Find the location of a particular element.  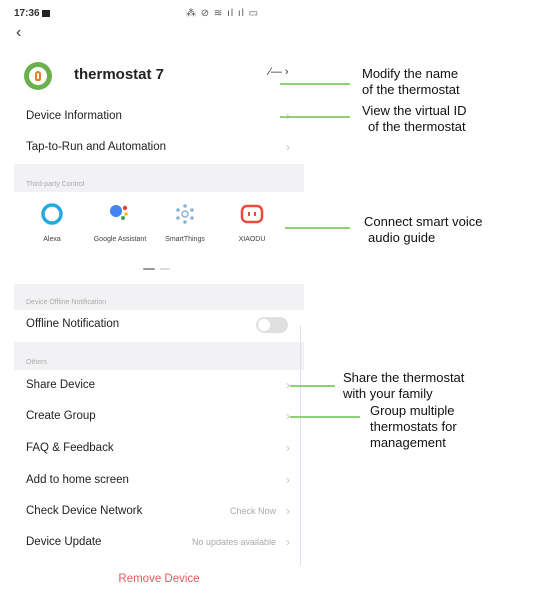

device-information-item: Device Information › is located at coordinates (159, 117).